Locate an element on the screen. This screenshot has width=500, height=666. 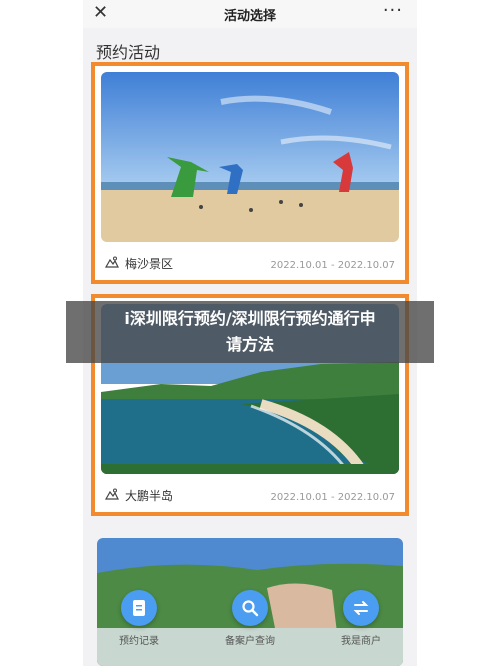
location-row: 大鹏半岛 is located at coordinates (139, 495).